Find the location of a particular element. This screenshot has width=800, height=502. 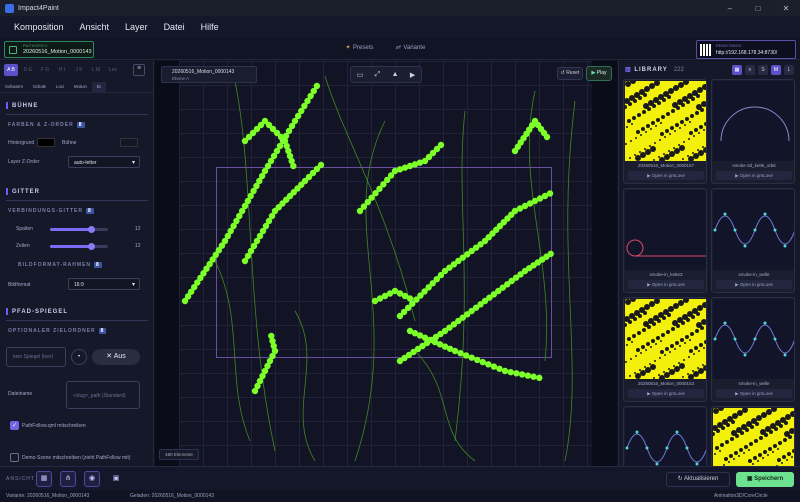

play-button: ▶ Play is located at coordinates (599, 73).